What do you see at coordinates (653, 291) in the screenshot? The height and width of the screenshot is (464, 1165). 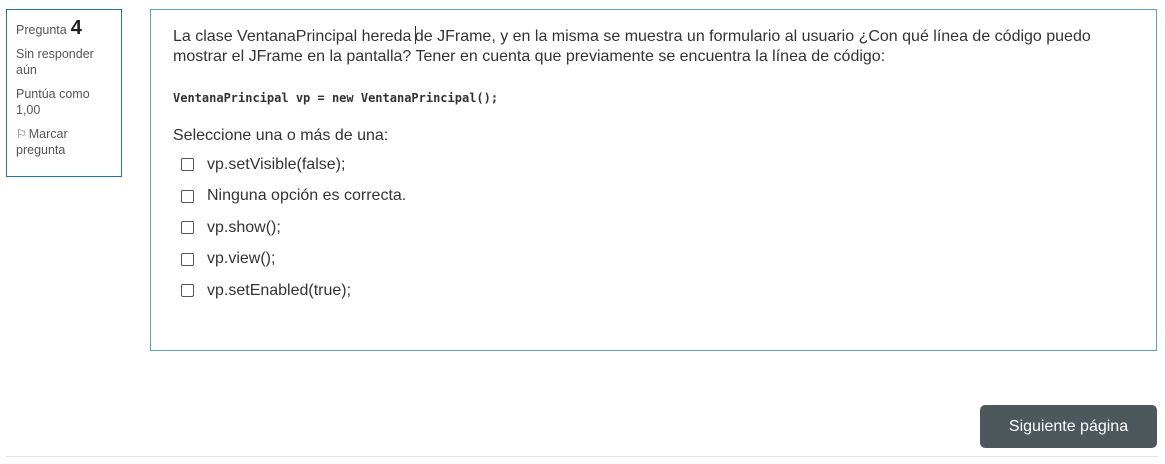 I see `answer-option: vp.setEnabled(true);` at bounding box center [653, 291].